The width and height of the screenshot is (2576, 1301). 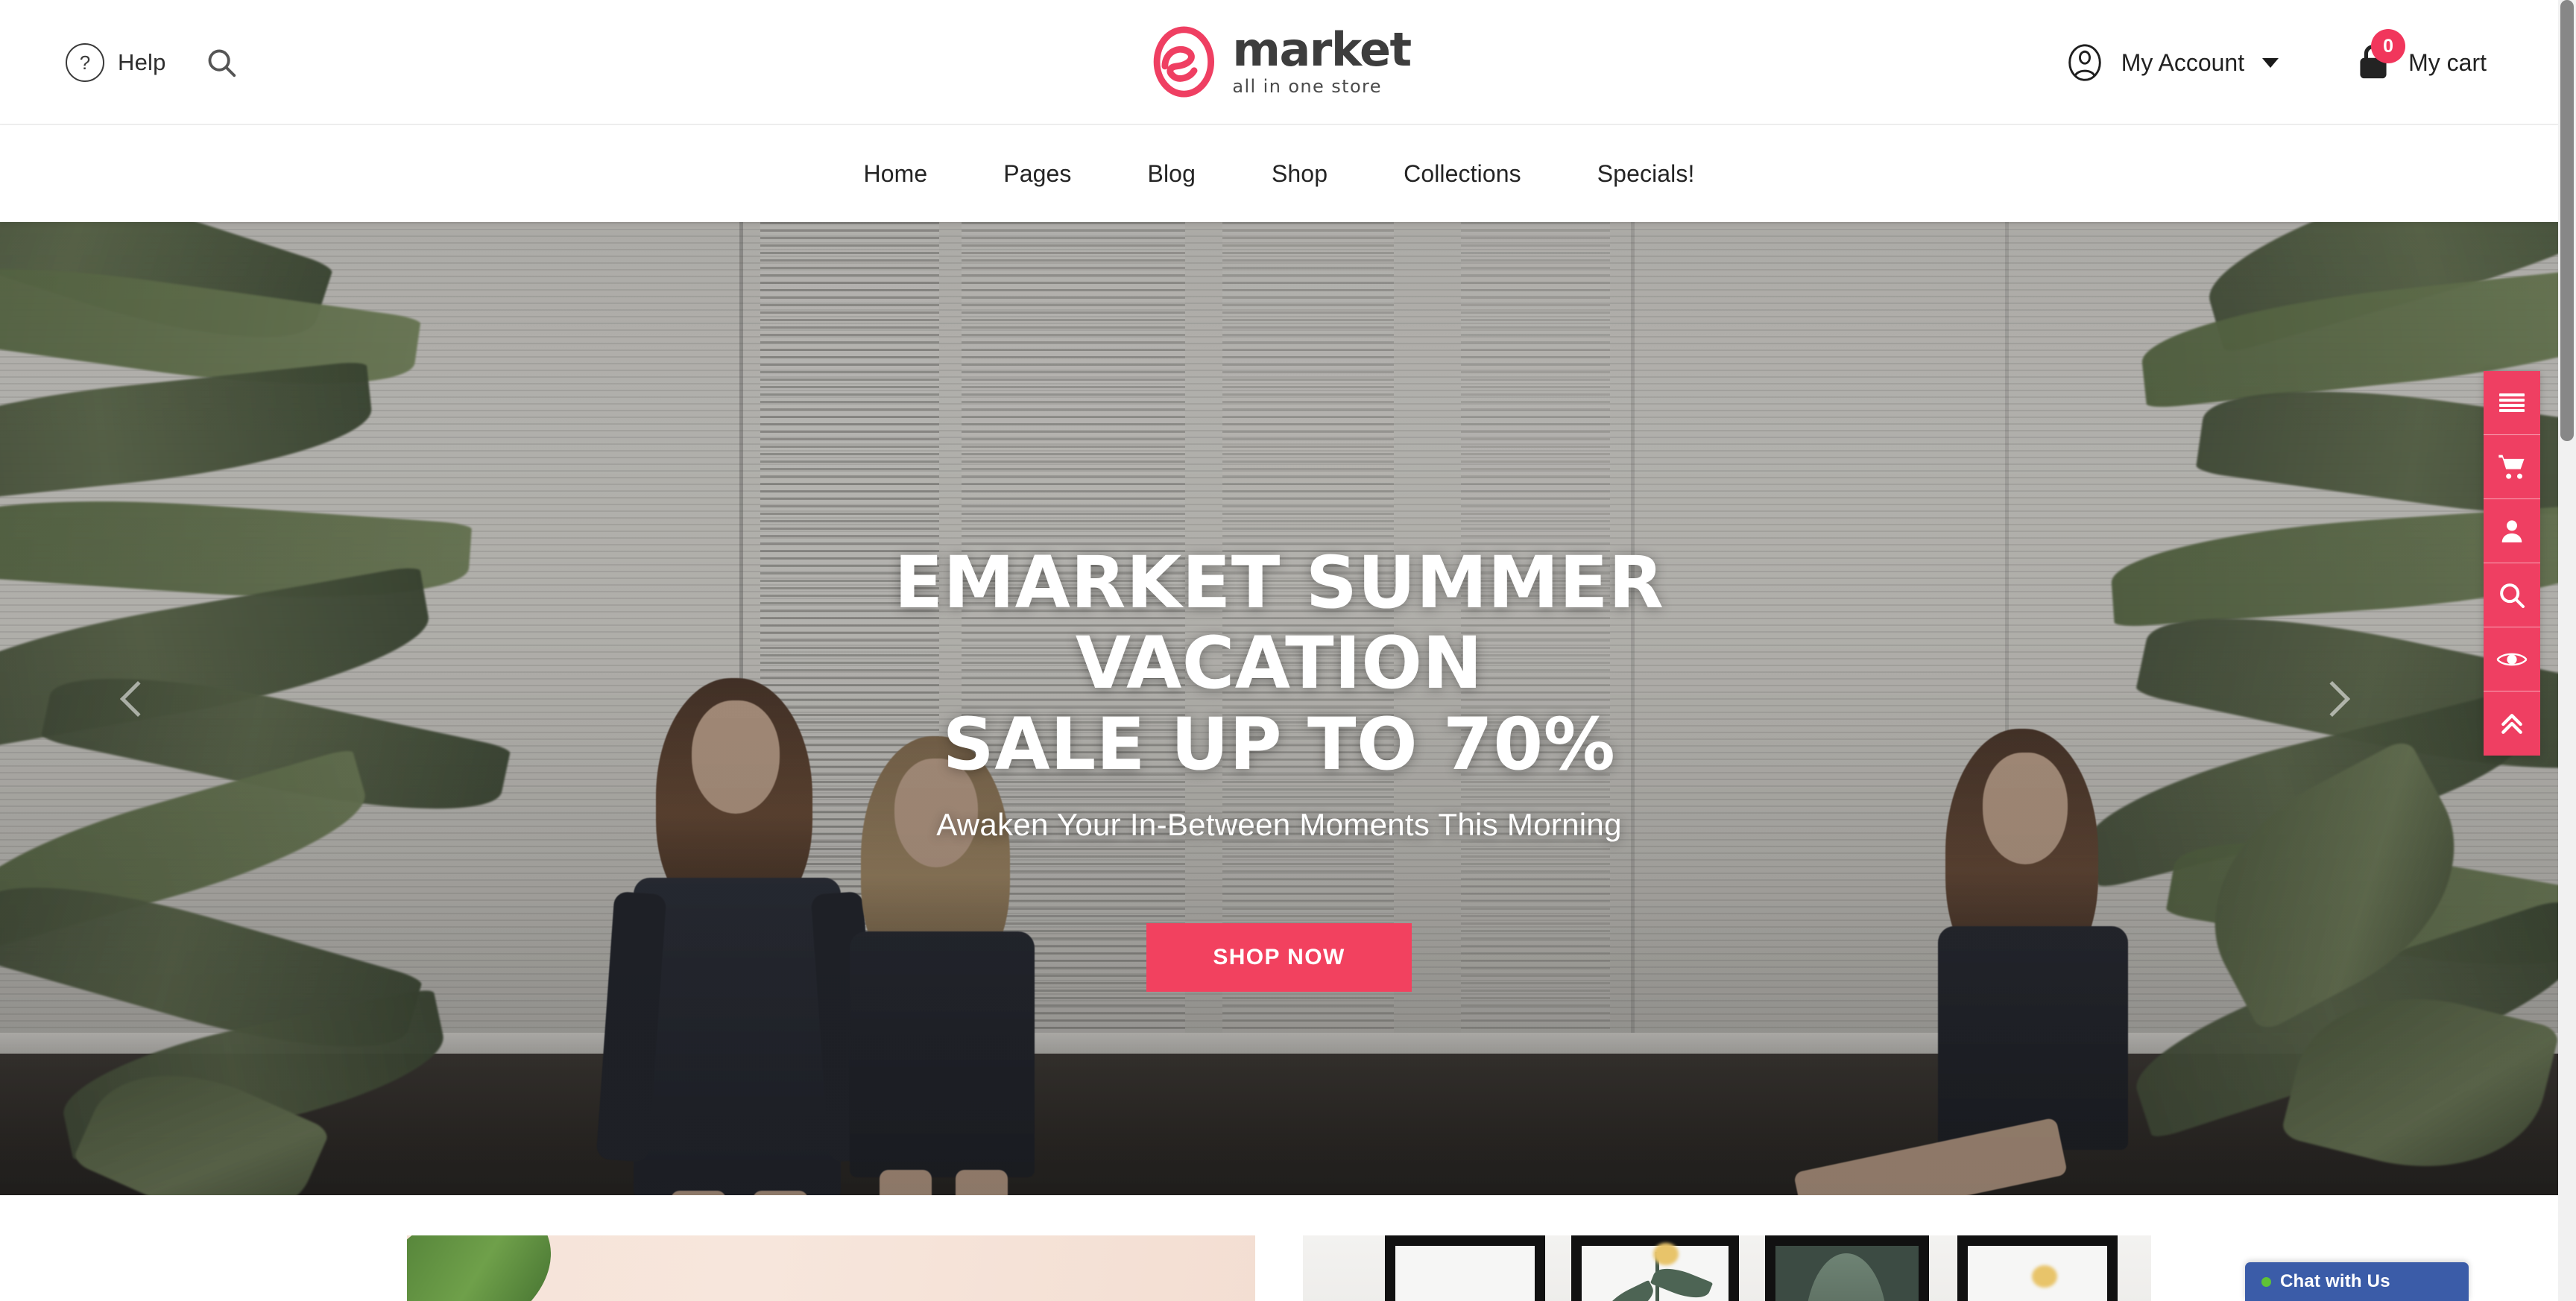 I want to click on side-search-button, so click(x=2512, y=595).